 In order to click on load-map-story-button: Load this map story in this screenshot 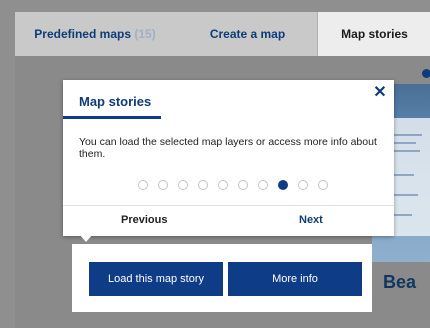, I will do `click(156, 279)`.